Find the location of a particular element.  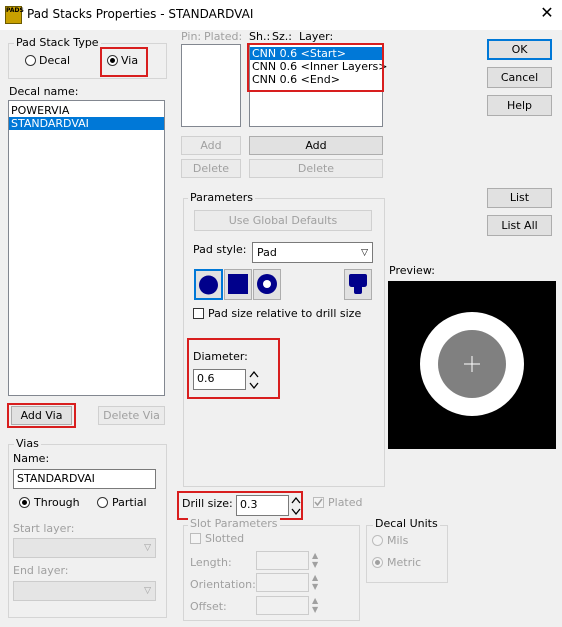

annular-pad-icon is located at coordinates (267, 284).